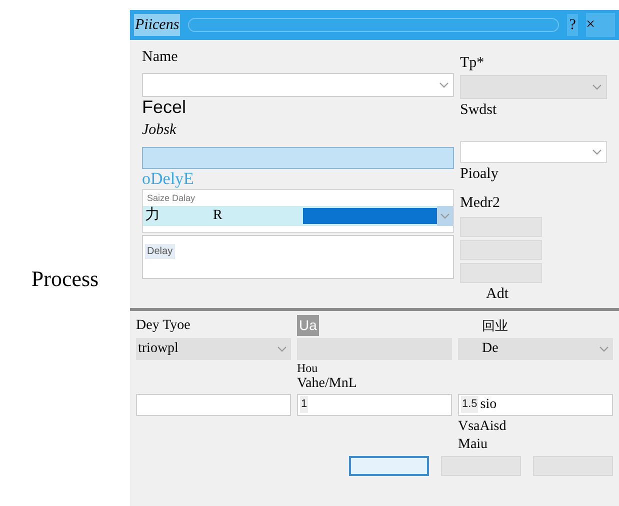 The width and height of the screenshot is (619, 506). I want to click on priority-combobox, so click(533, 152).